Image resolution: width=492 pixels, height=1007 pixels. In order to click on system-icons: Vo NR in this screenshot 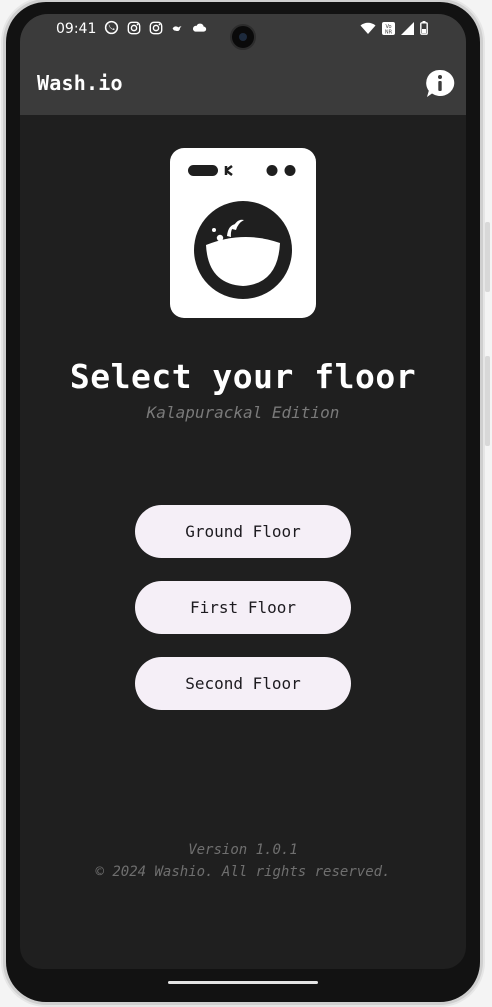, I will do `click(394, 29)`.